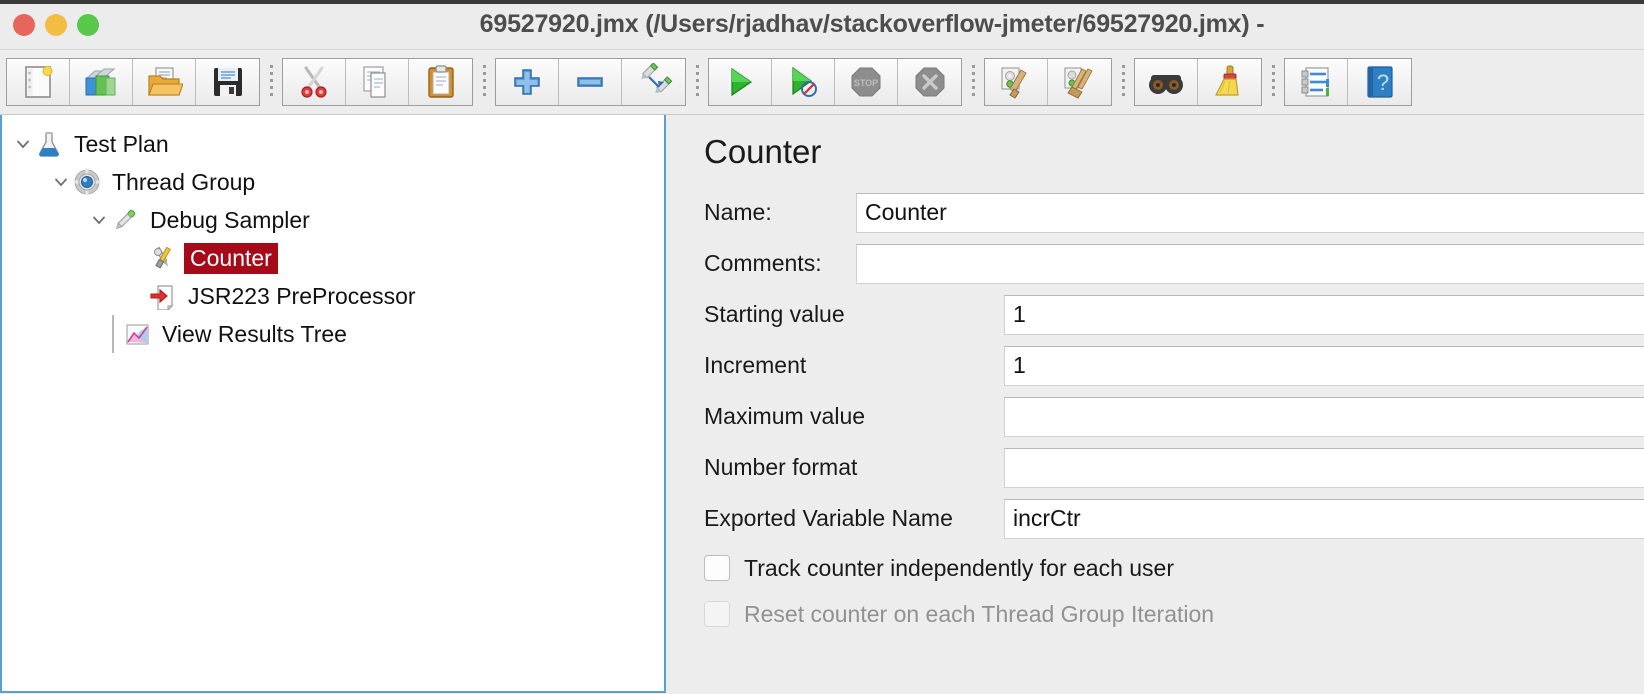  I want to click on reset-search-icon, so click(1229, 82).